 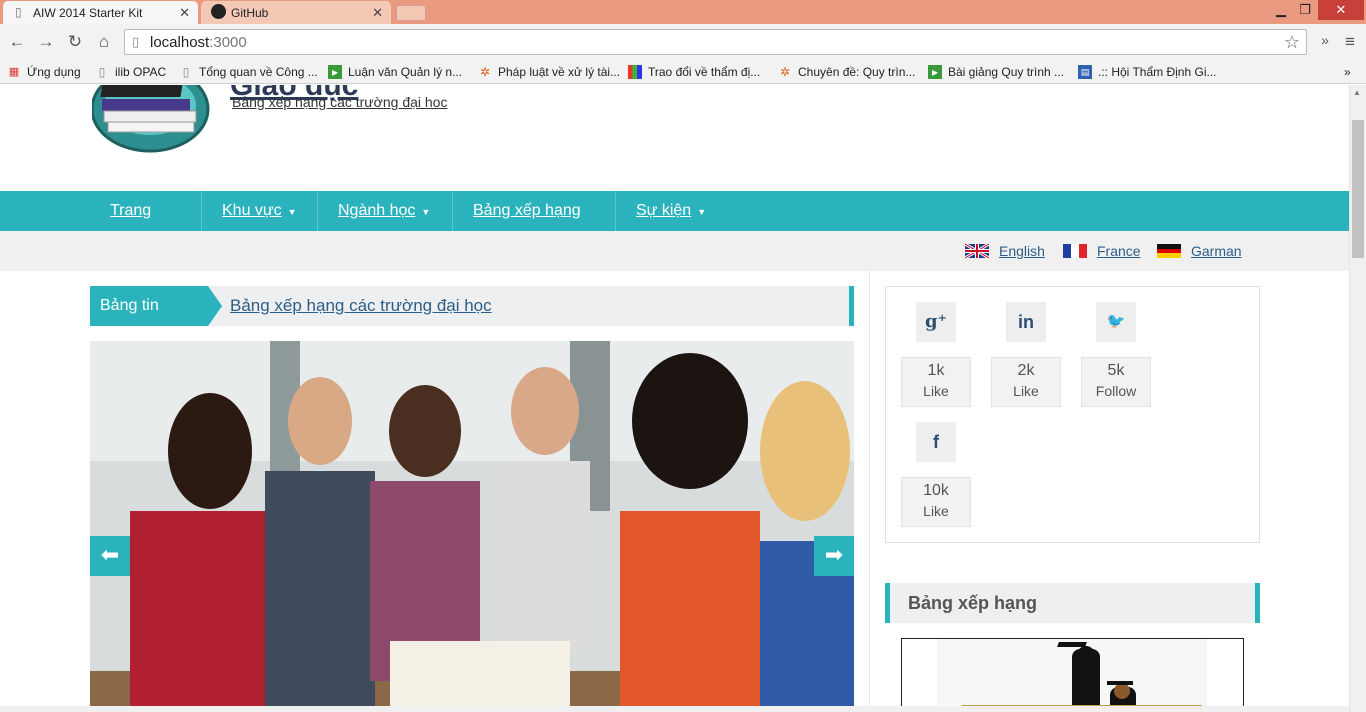 I want to click on bookmark-item: ▯ ilib OPAC, so click(x=130, y=72).